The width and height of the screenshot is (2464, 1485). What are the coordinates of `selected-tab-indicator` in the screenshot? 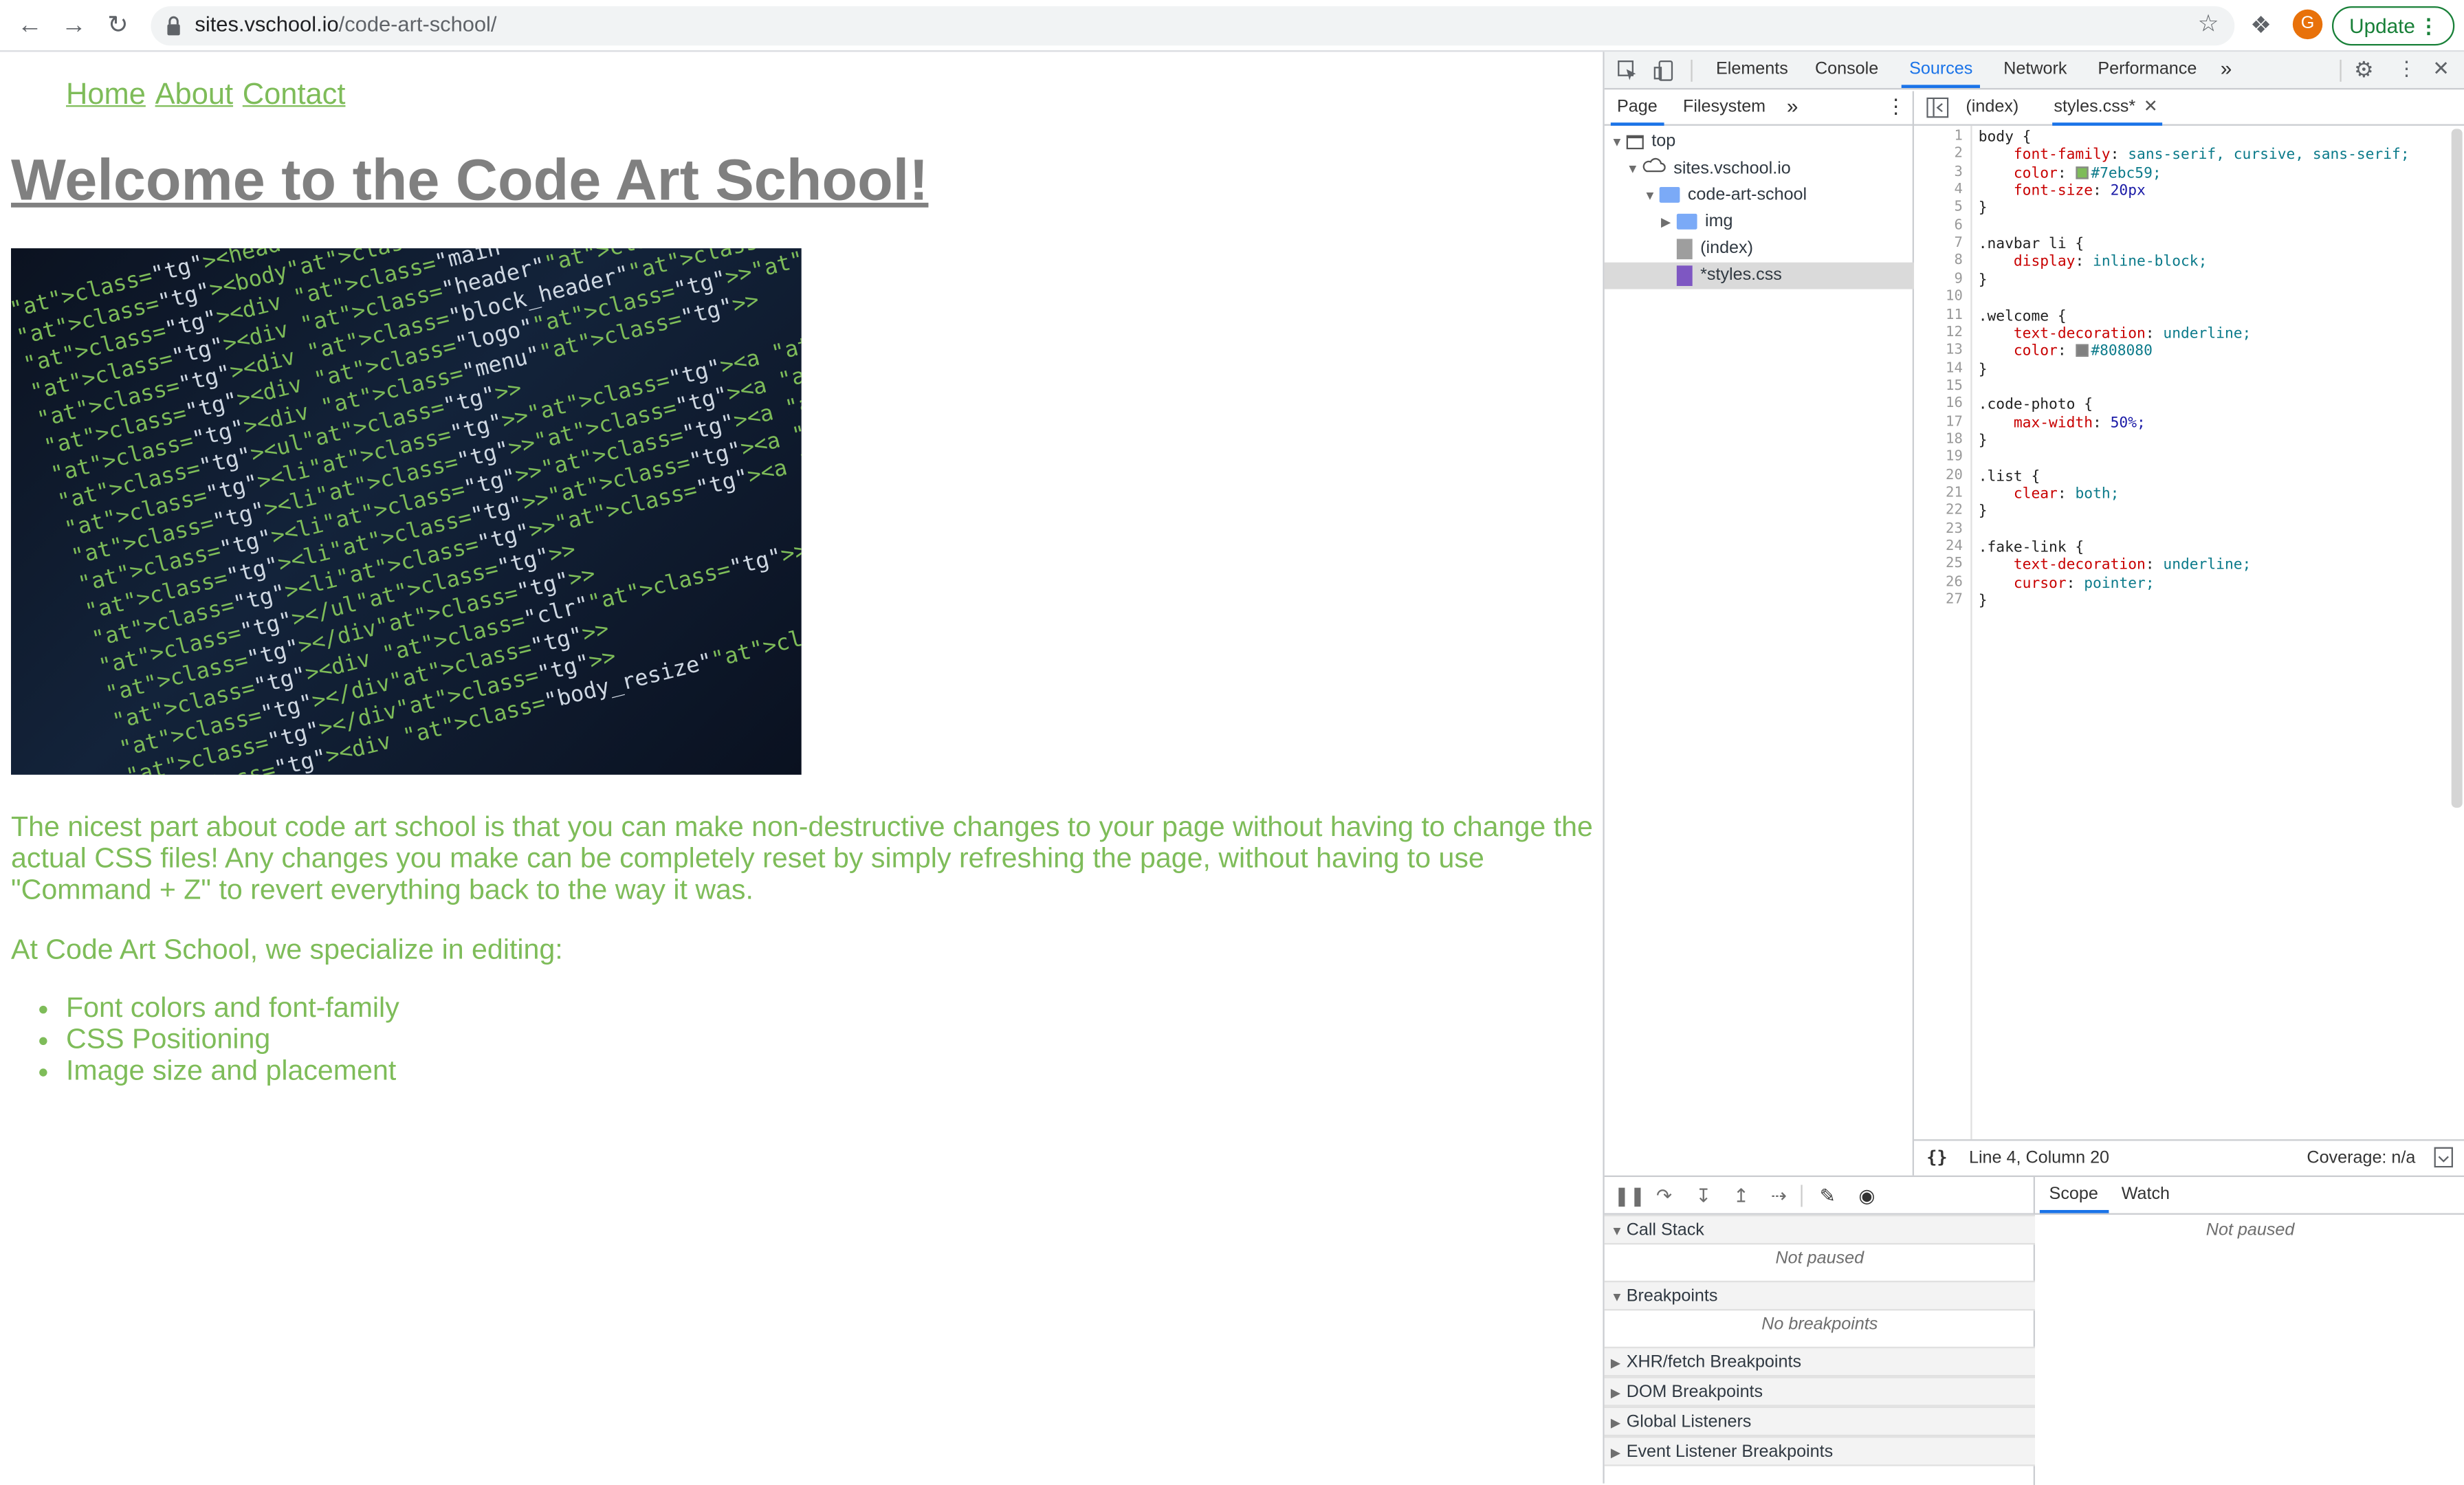 It's located at (1940, 86).